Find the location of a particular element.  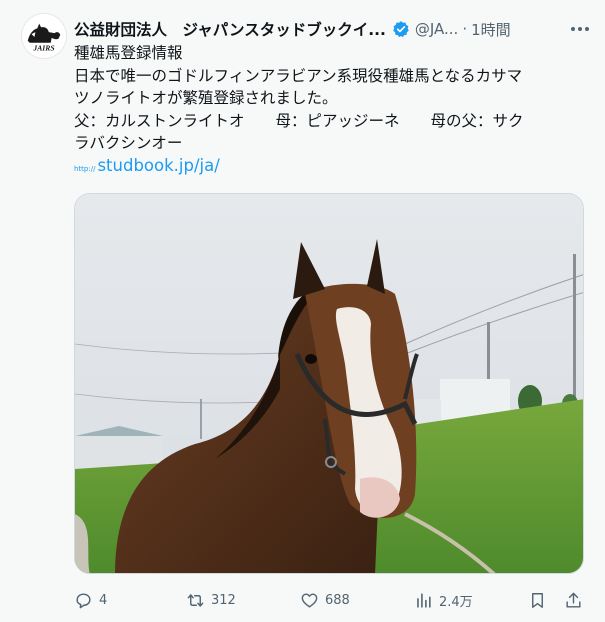

link-prefix: http:// is located at coordinates (85, 169).